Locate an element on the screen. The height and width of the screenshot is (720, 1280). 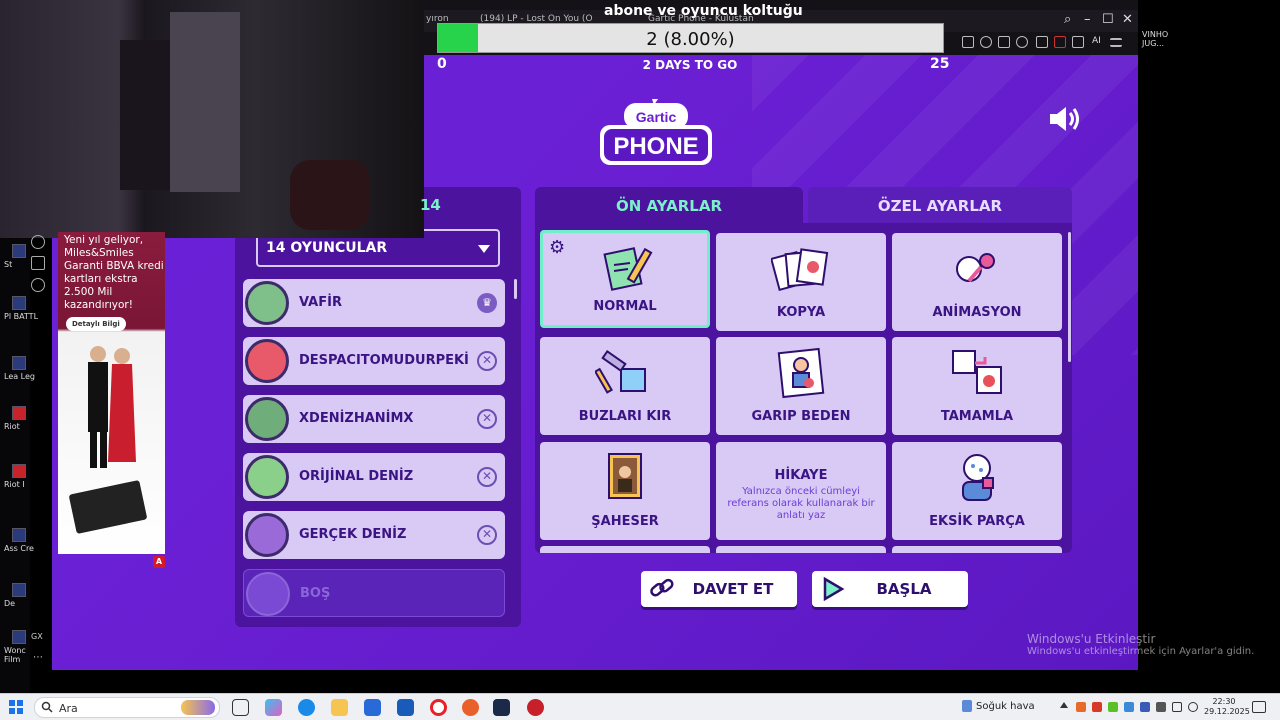
gx-icon: GX is located at coordinates (37, 636).